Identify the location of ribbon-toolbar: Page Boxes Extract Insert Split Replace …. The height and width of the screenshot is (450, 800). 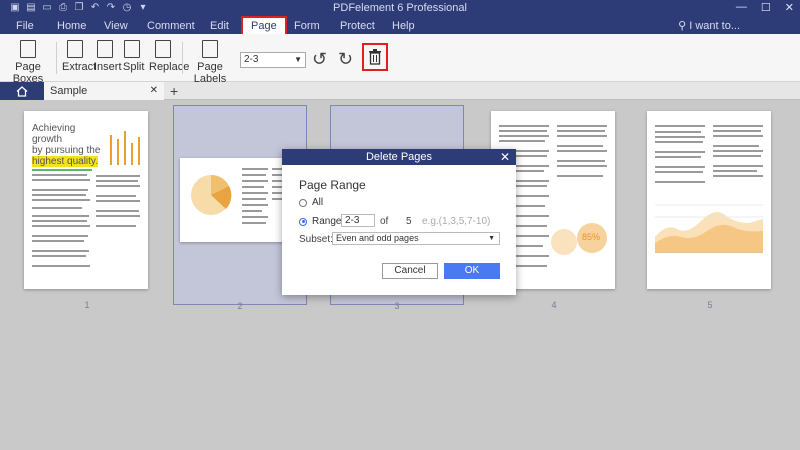
(400, 59).